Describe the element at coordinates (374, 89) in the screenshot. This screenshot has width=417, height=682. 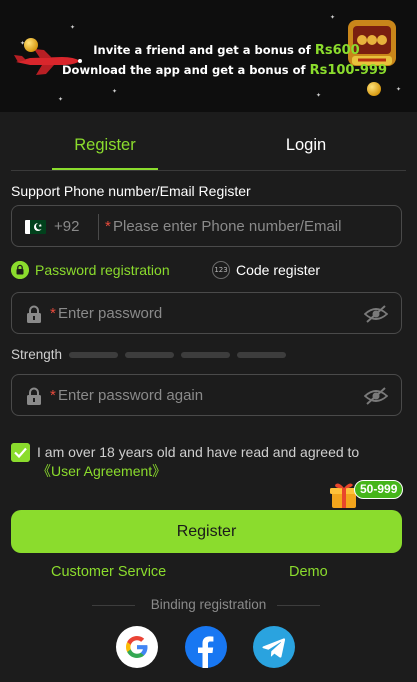
I see `coin-icon` at that location.